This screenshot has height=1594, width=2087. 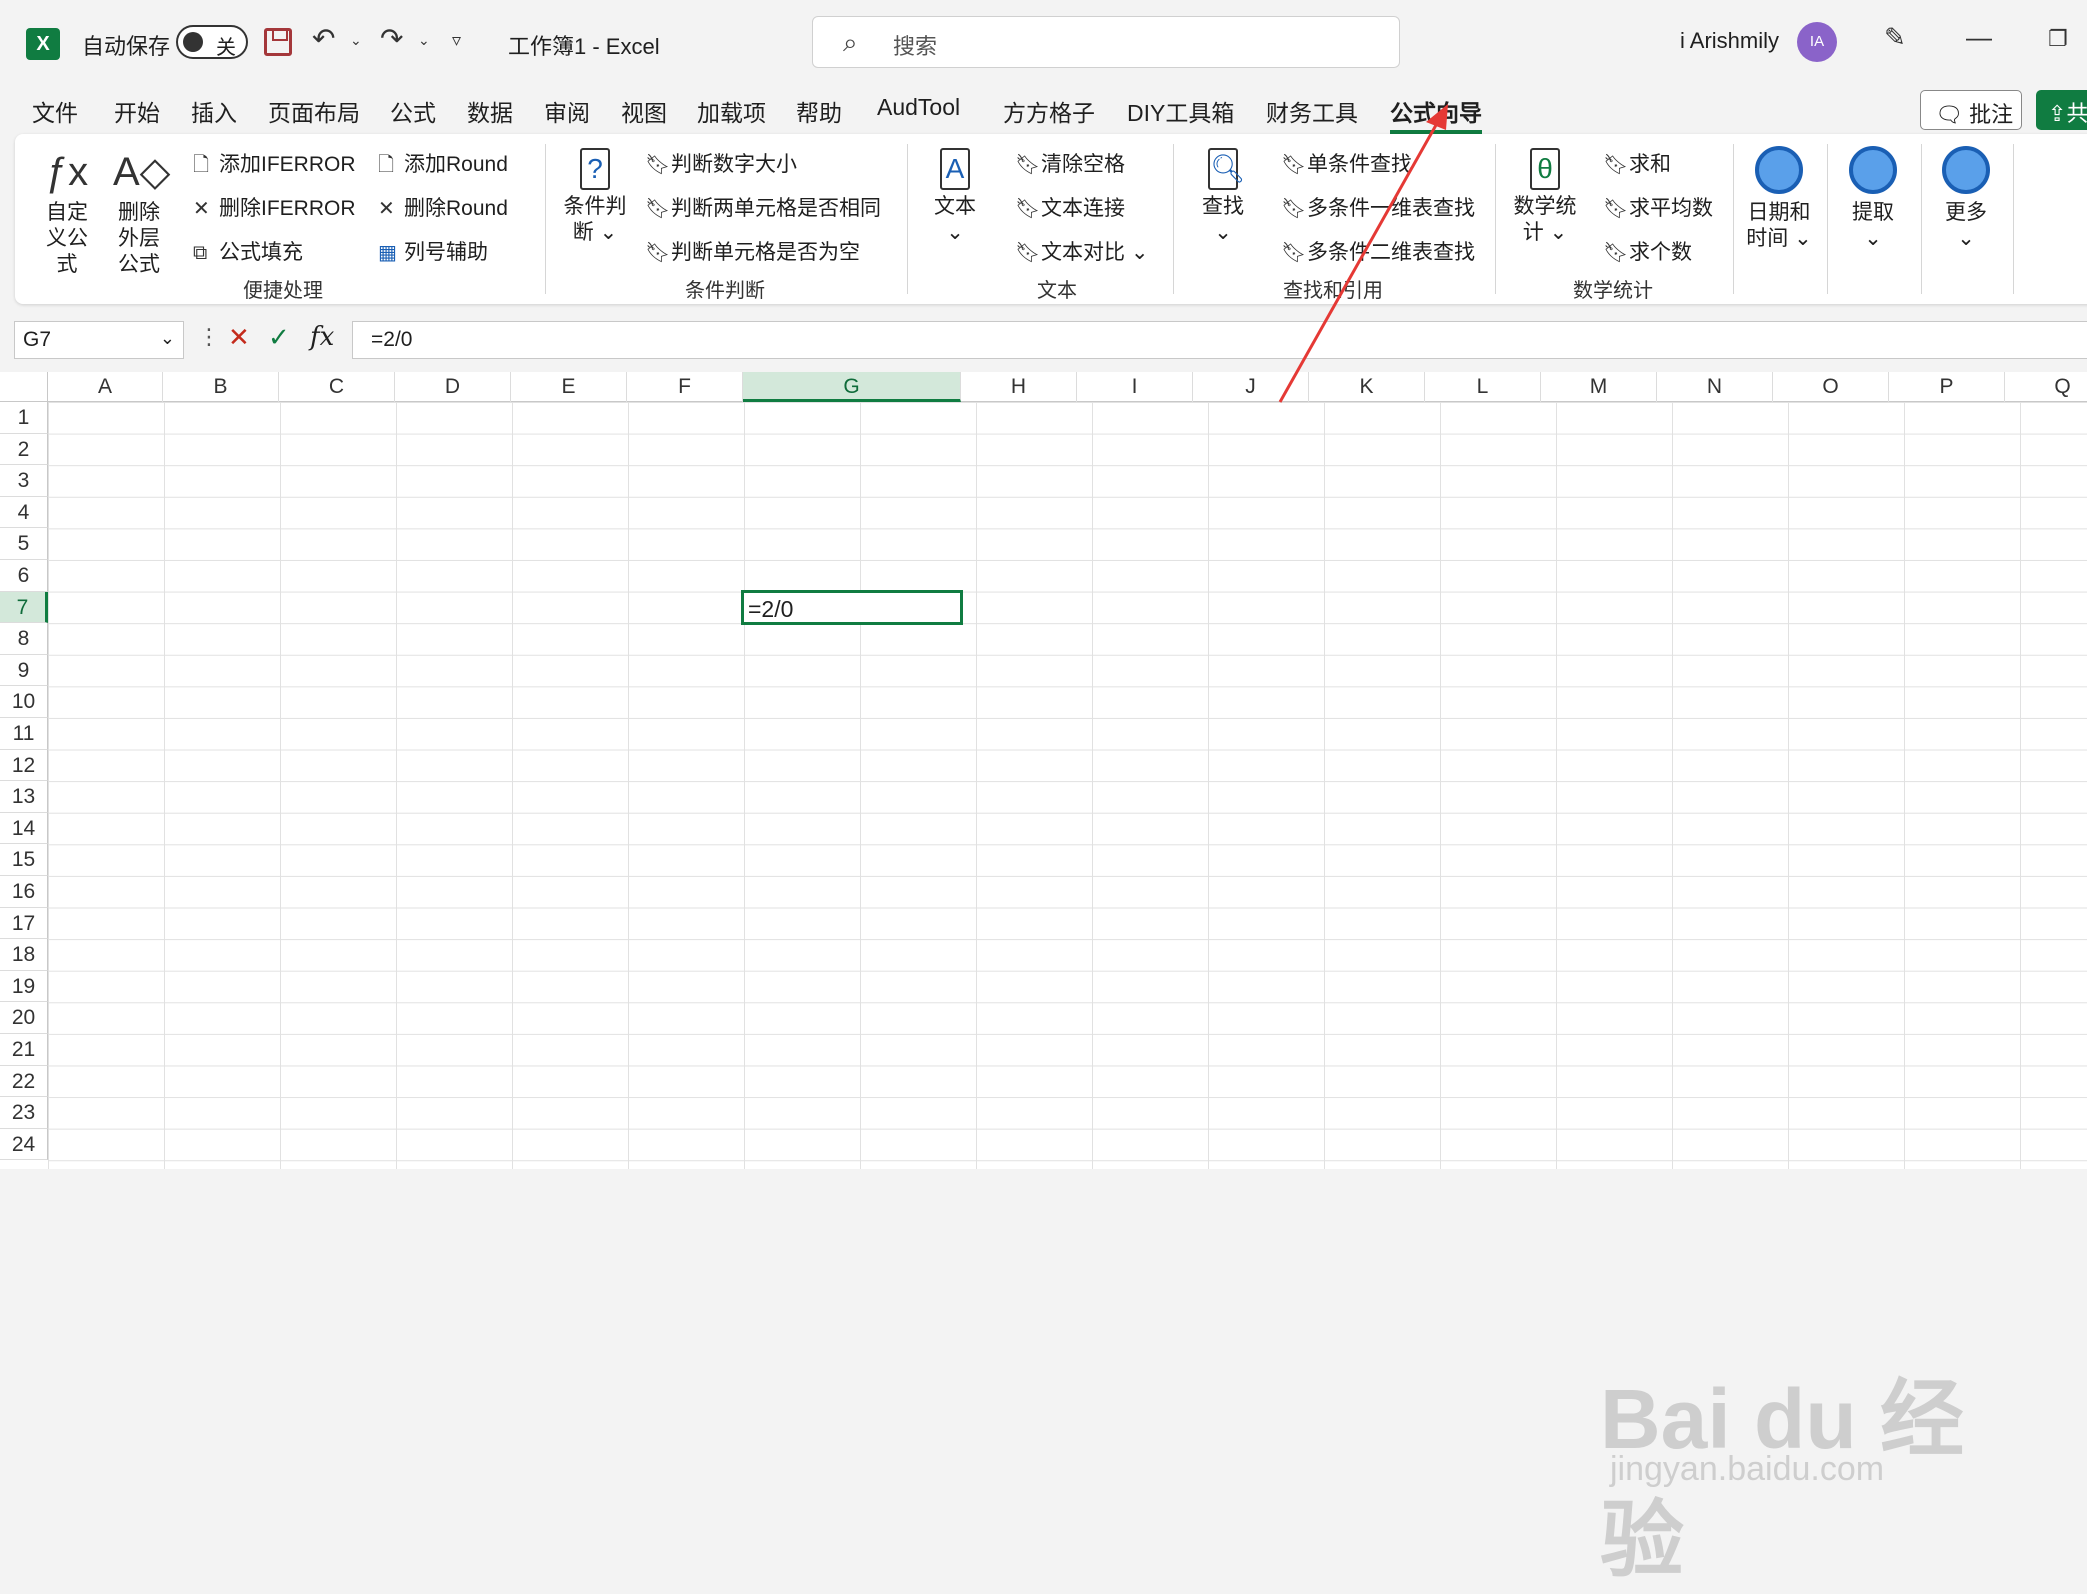 What do you see at coordinates (1070, 163) in the screenshot?
I see `trim-spaces-button: 🔖︎清除空格` at bounding box center [1070, 163].